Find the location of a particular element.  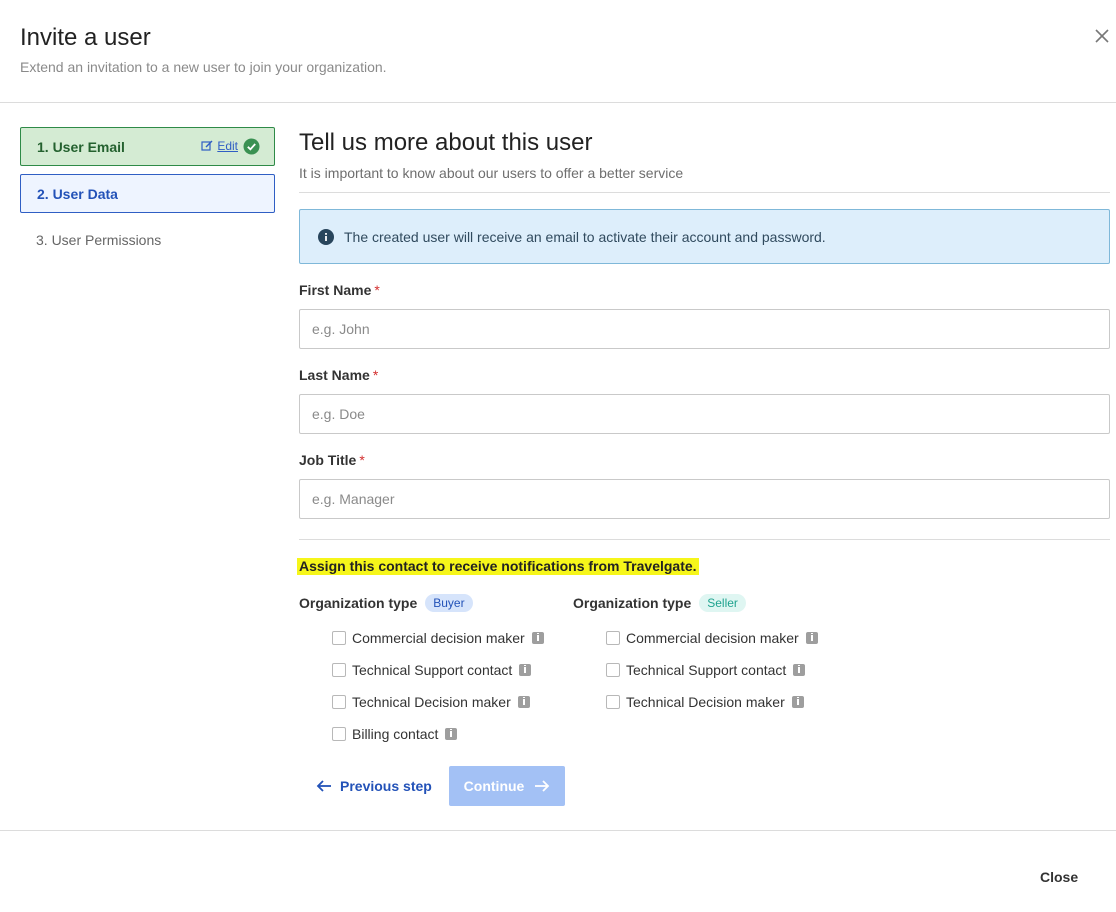

seller-option: Technical Decision maker is located at coordinates (712, 702).